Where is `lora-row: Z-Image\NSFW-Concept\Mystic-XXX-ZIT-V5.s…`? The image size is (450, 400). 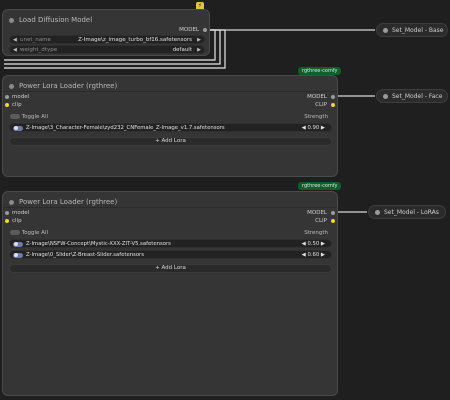 lora-row: Z-Image\NSFW-Concept\Mystic-XXX-ZIT-V5.s… is located at coordinates (170, 243).